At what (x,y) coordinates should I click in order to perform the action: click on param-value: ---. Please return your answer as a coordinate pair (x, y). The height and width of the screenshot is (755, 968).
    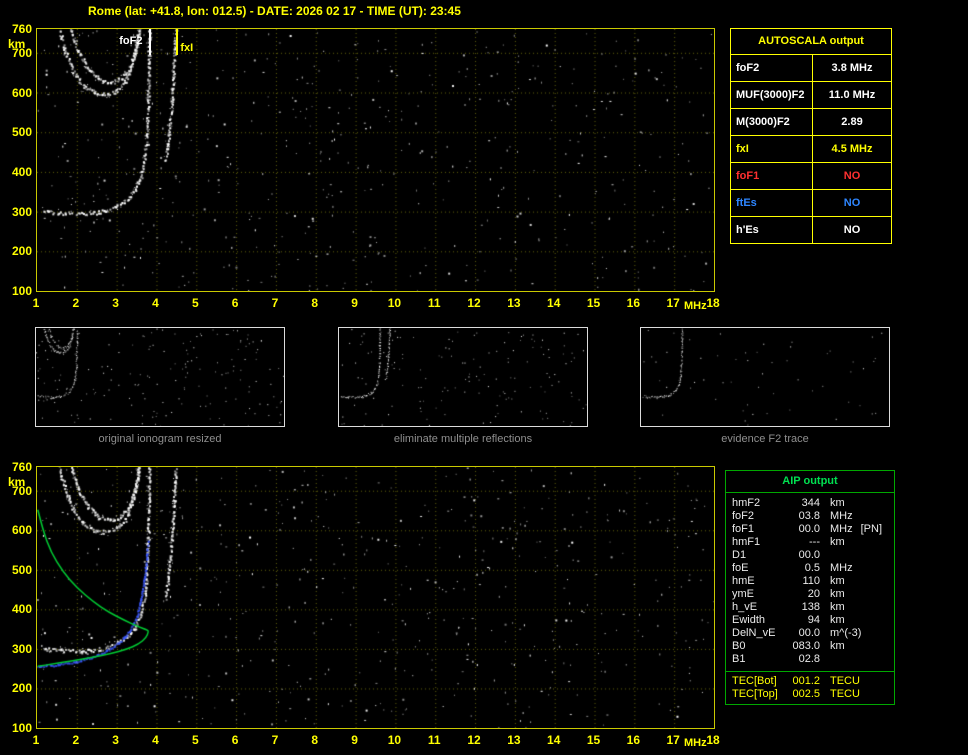
    Looking at the image, I should click on (814, 542).